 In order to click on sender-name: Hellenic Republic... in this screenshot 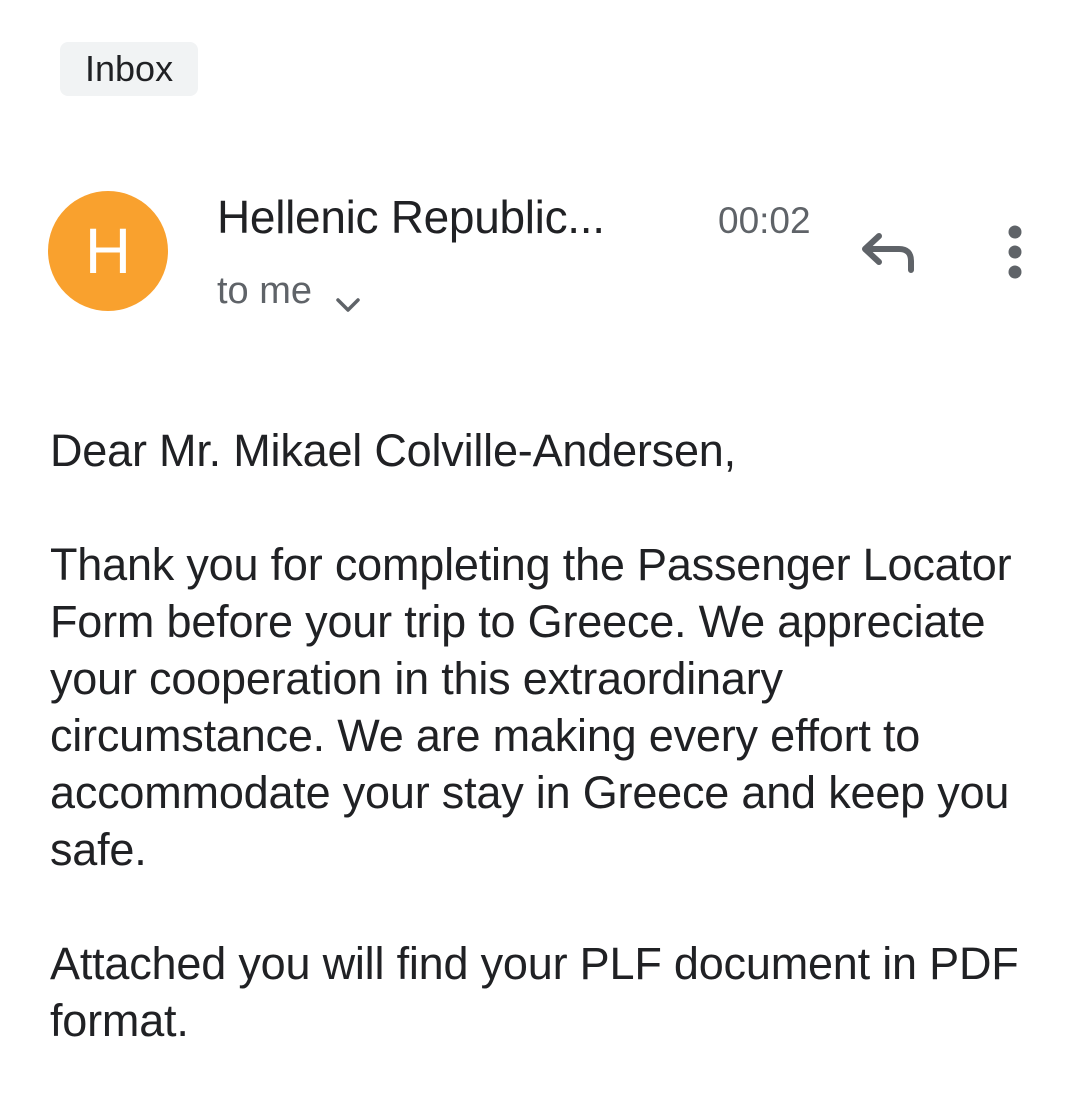, I will do `click(411, 217)`.